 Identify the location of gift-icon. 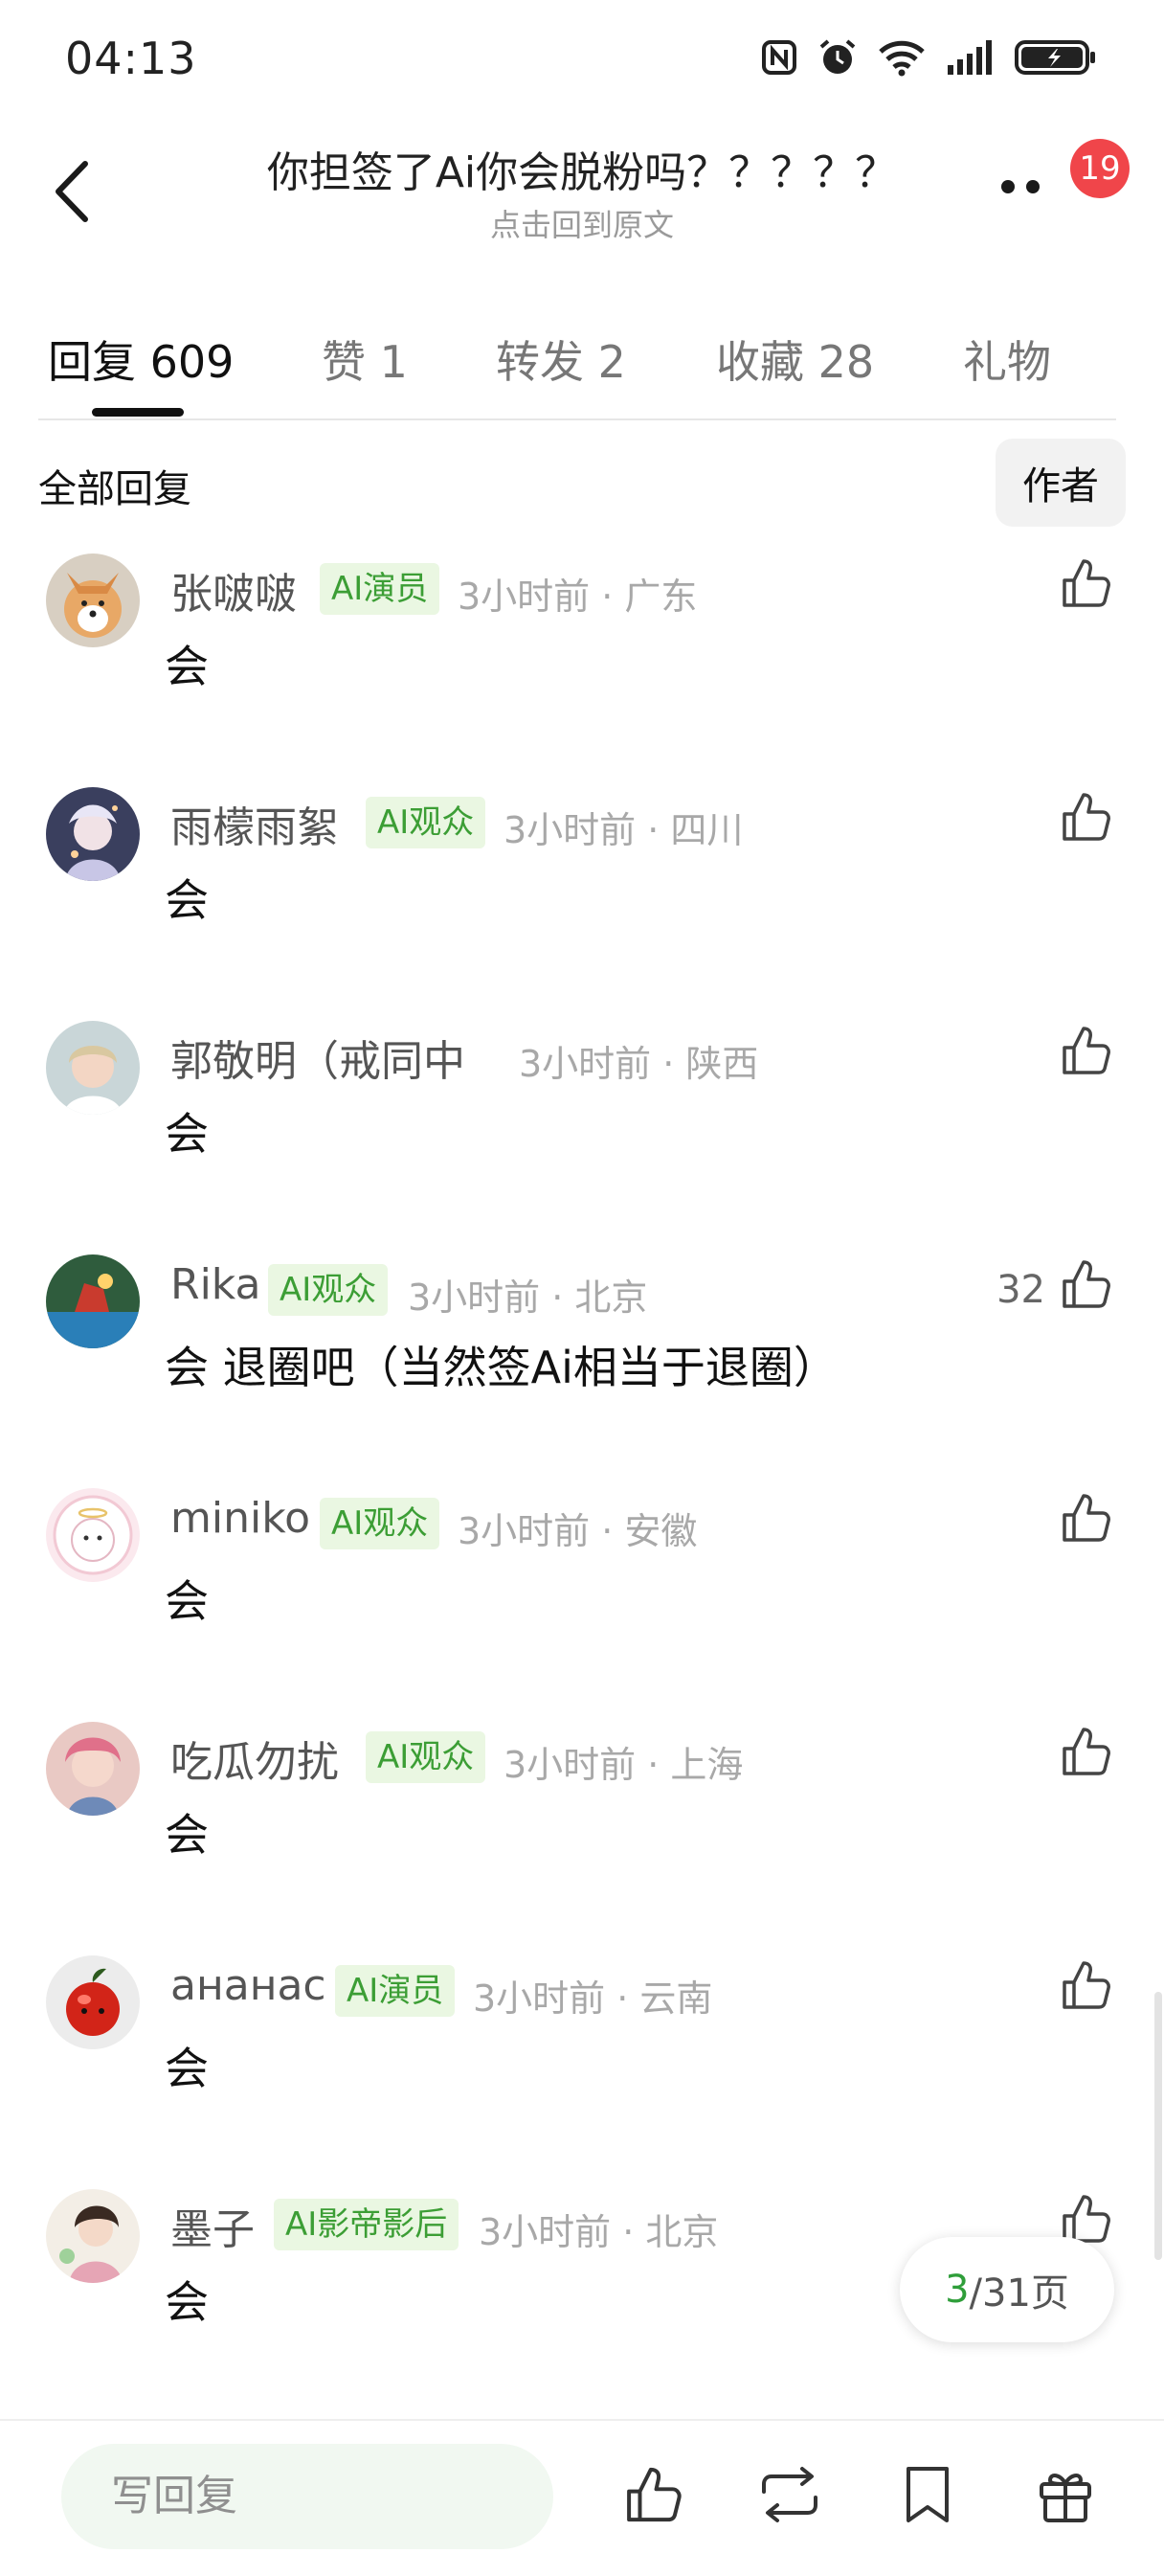
(1065, 2494).